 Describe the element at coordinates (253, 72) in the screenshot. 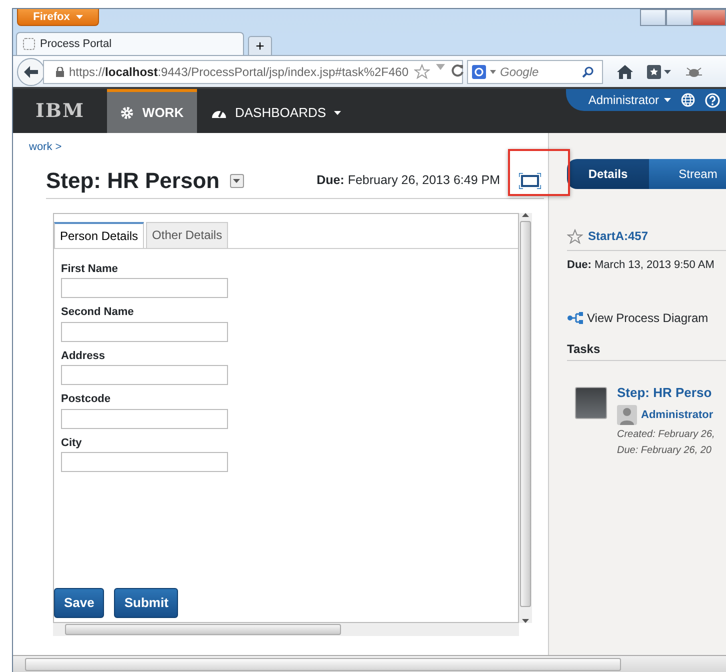

I see `address-field: https://localhost:9443/ProcessPortal/jsp/index.jsp#task%2F460` at that location.